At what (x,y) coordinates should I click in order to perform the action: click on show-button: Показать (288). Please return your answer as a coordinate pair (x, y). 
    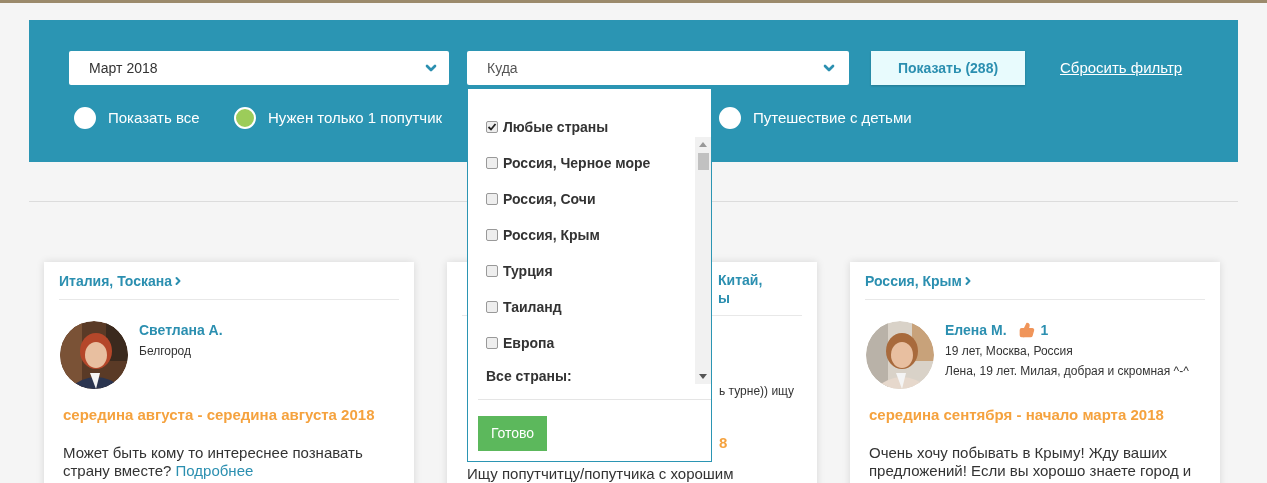
    Looking at the image, I should click on (948, 68).